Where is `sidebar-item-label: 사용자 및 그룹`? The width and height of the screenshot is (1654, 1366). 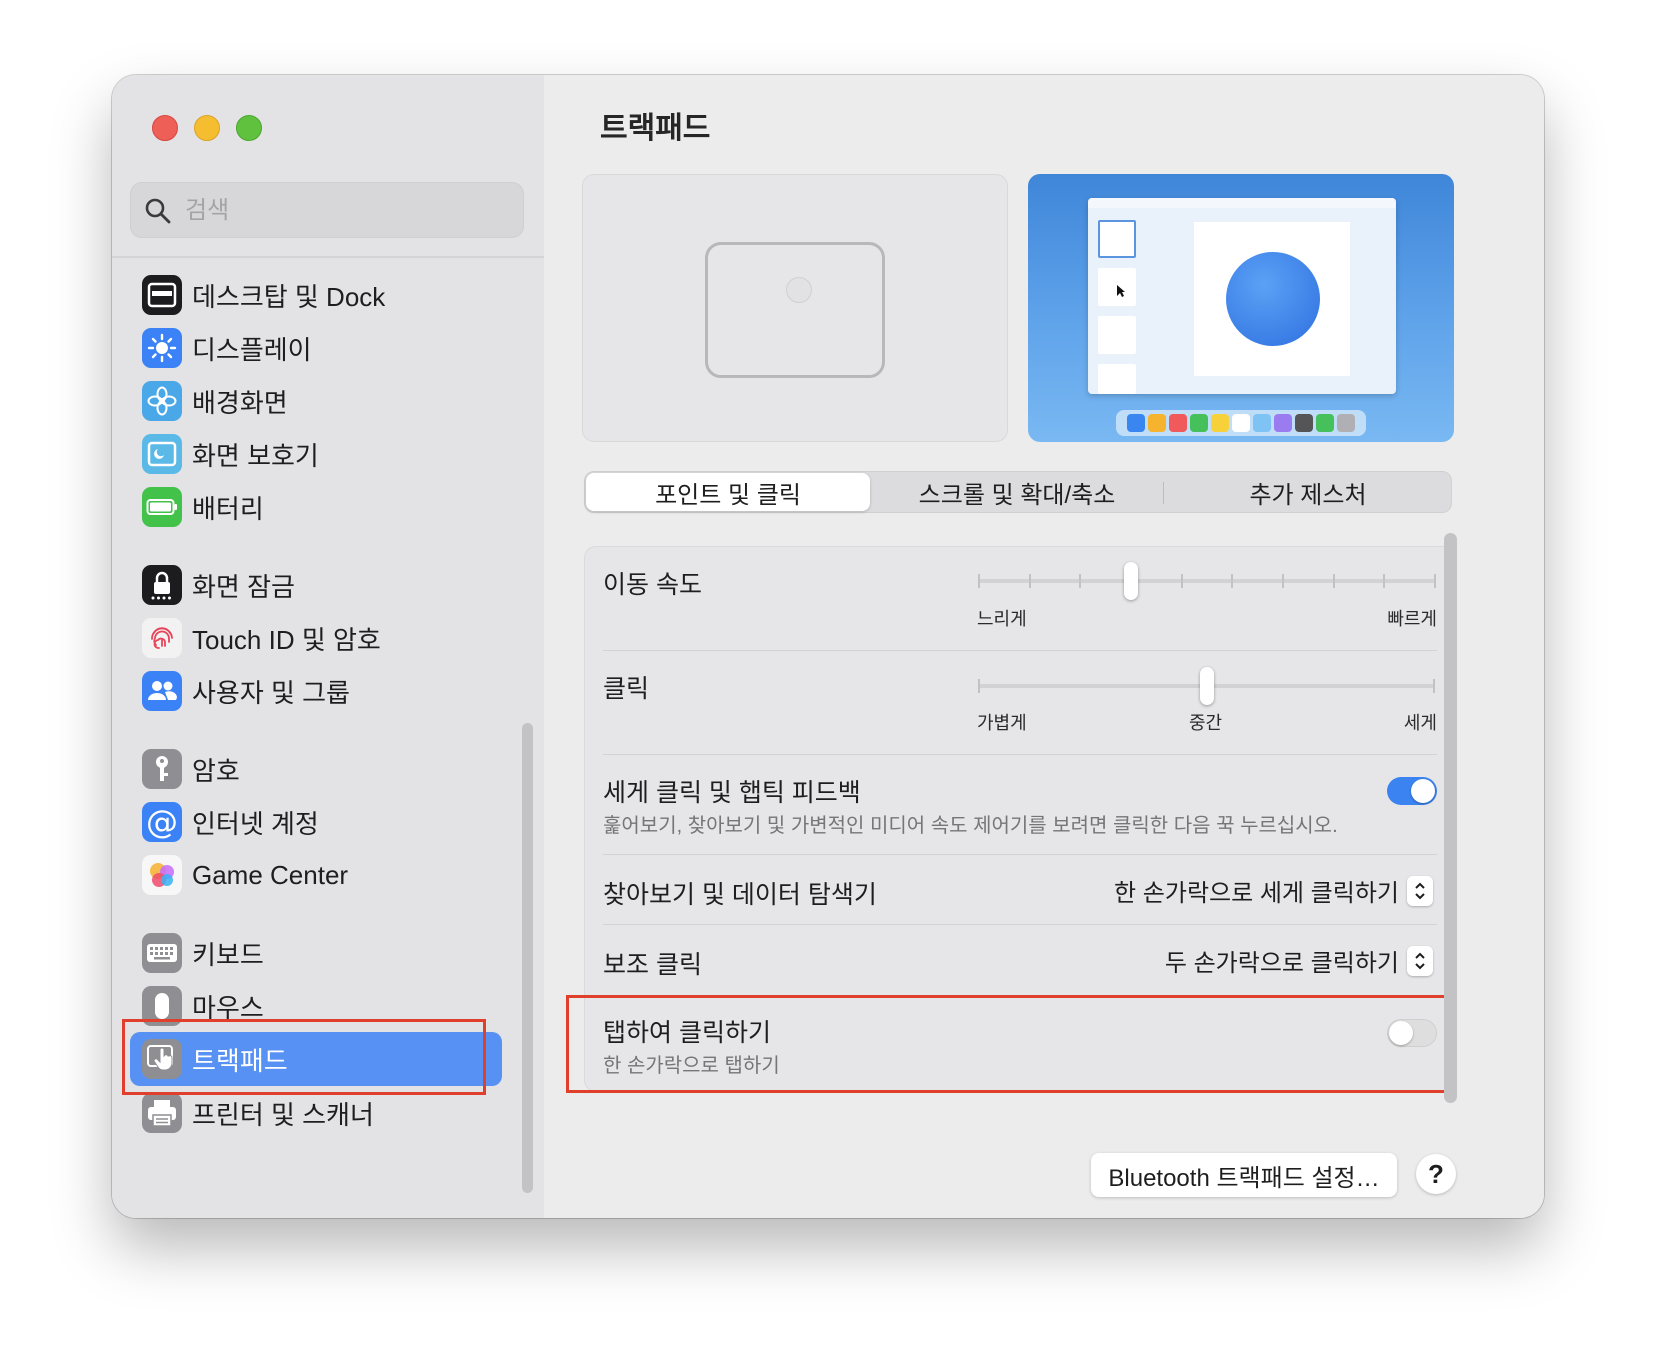 sidebar-item-label: 사용자 및 그룹 is located at coordinates (271, 692).